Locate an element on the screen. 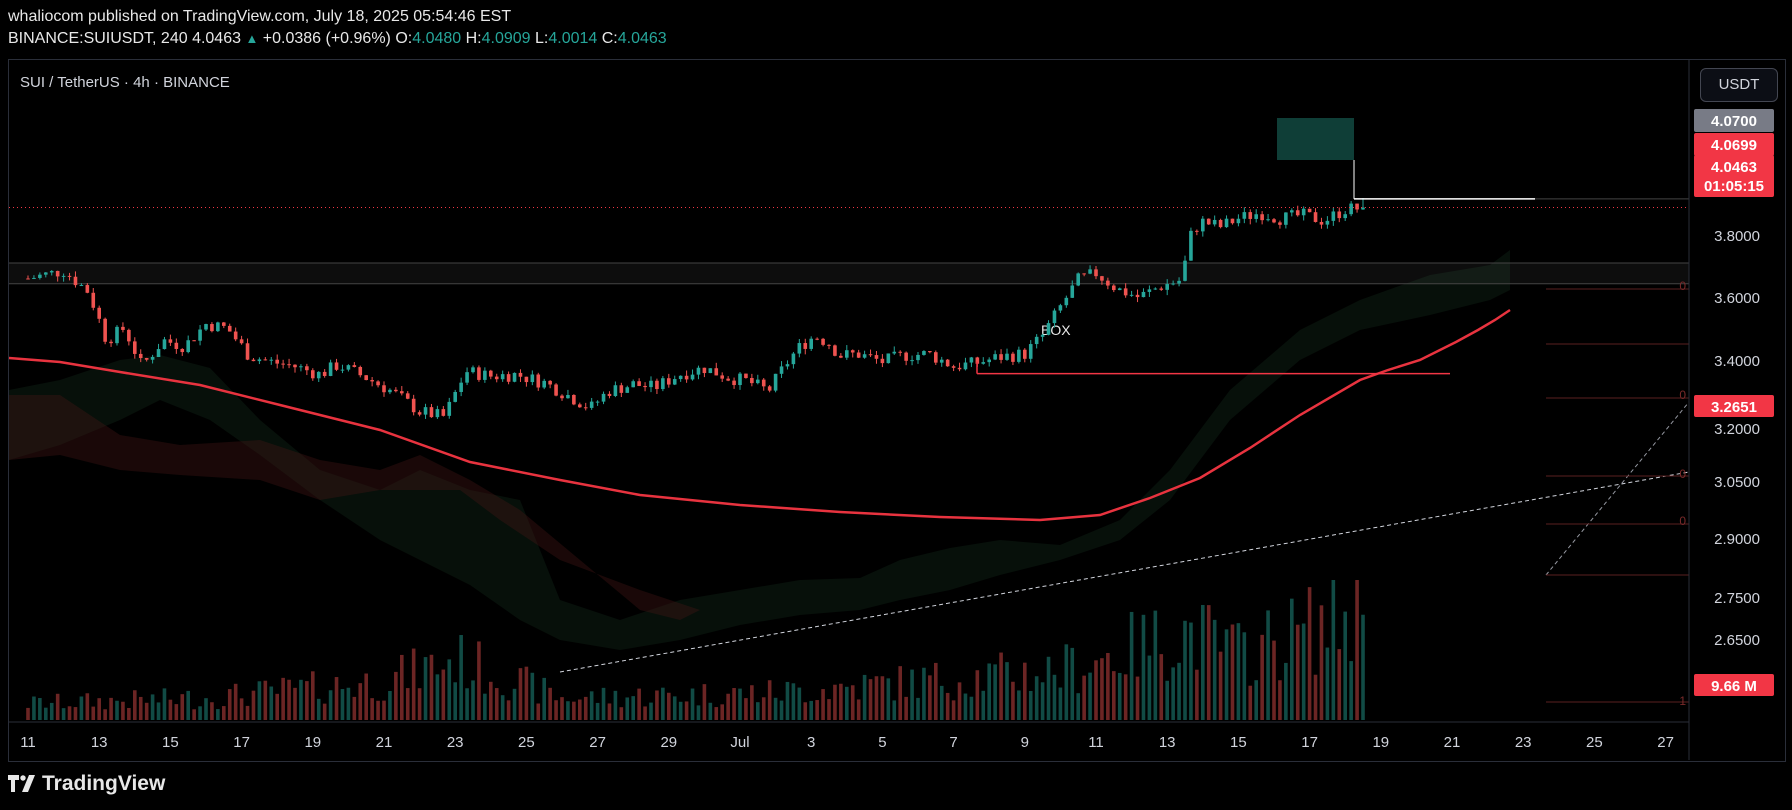 This screenshot has width=1792, height=810. x-tick-label: 27 is located at coordinates (597, 742).